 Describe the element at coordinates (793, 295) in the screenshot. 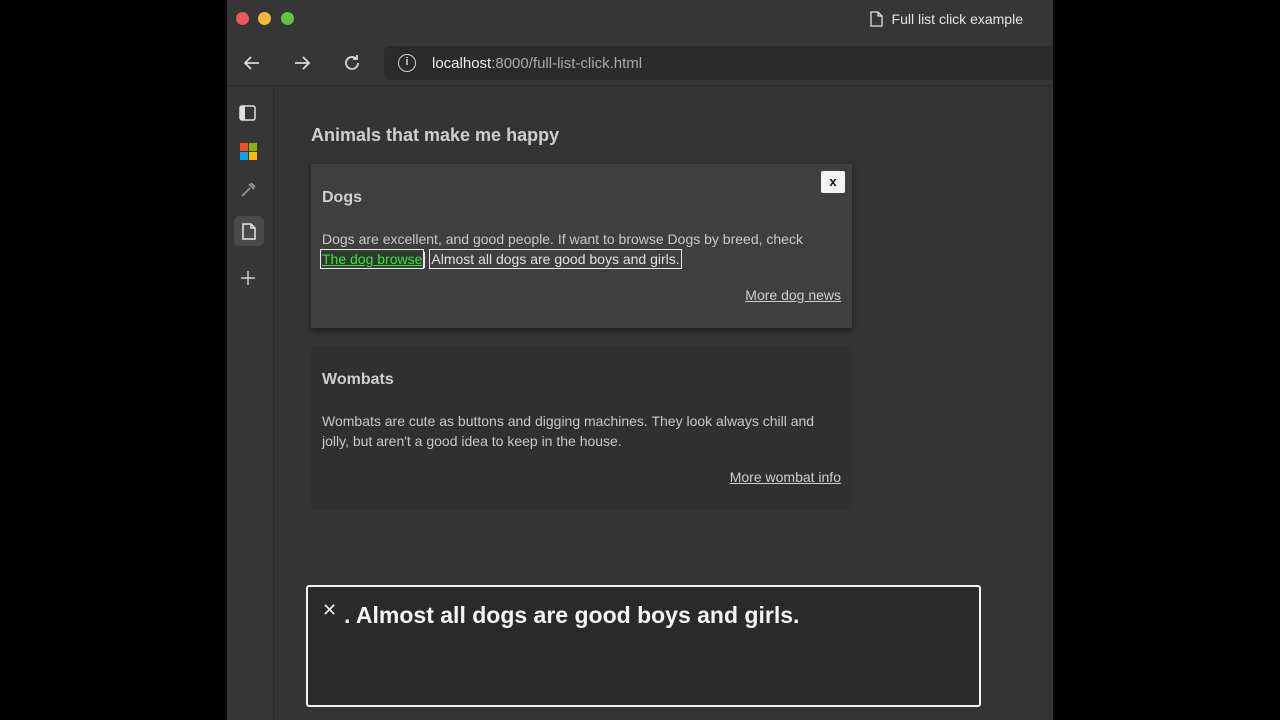

I see `more-dog-news-link: More dog news` at that location.